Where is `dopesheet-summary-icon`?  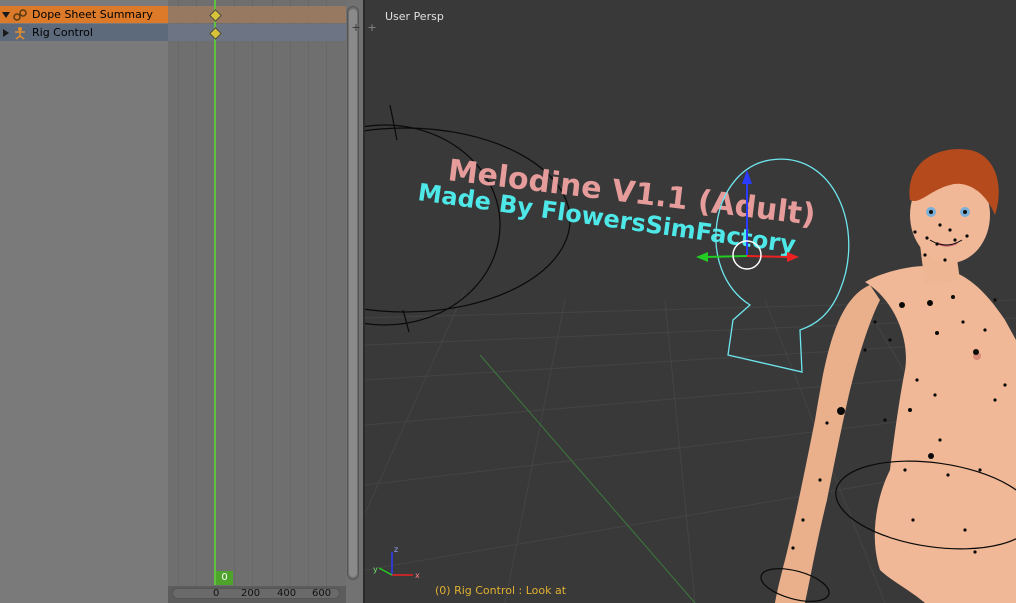
dopesheet-summary-icon is located at coordinates (20, 14).